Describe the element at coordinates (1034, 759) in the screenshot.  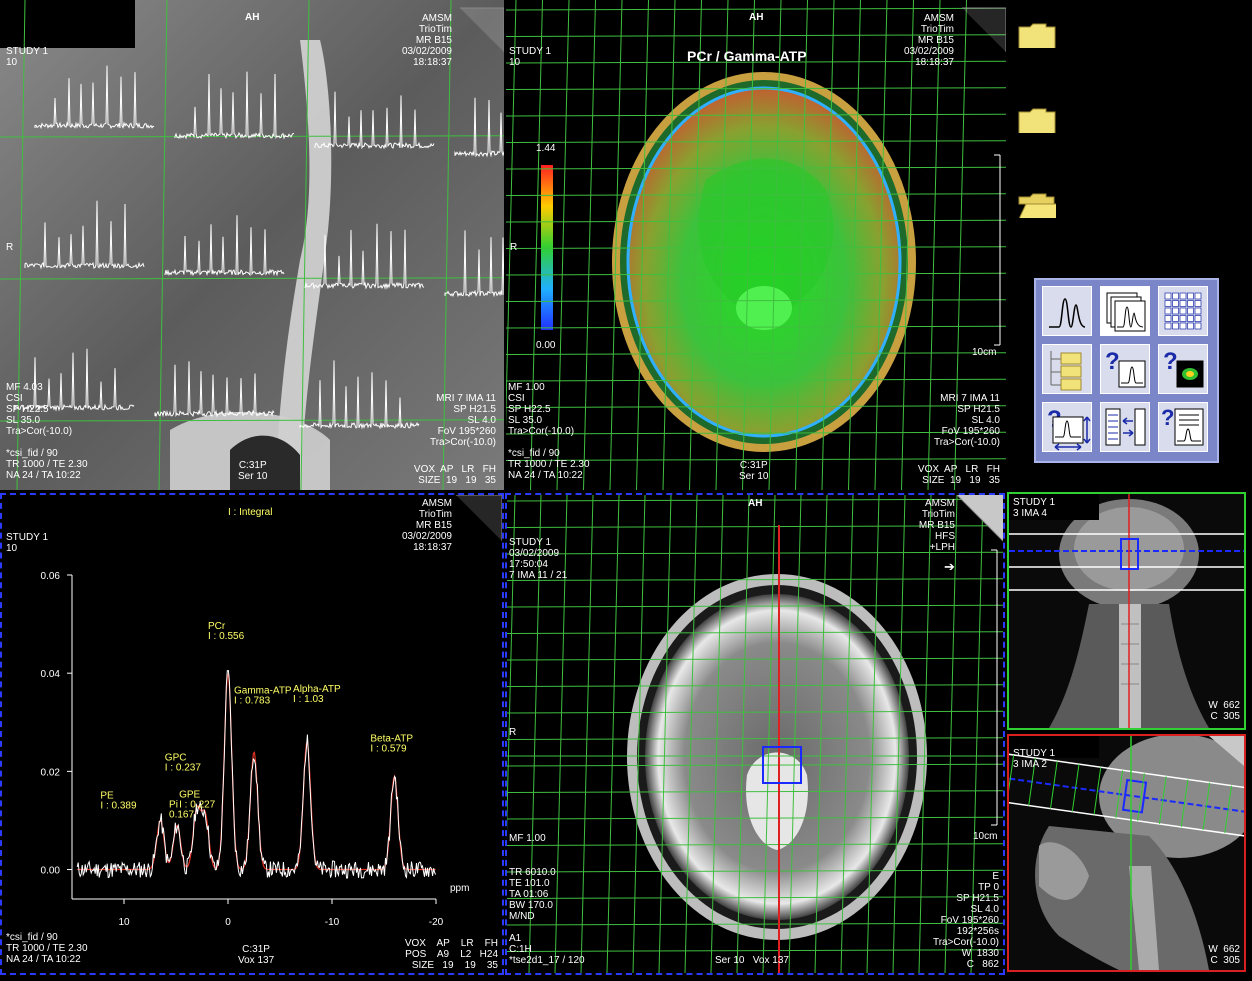
I see `study-info: STUDY 1 3 IMA 2` at that location.